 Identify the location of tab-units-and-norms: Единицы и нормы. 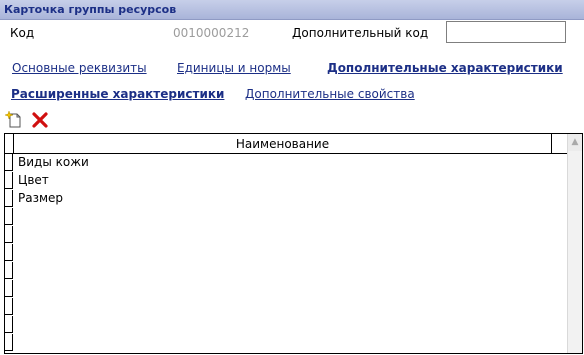
(234, 68).